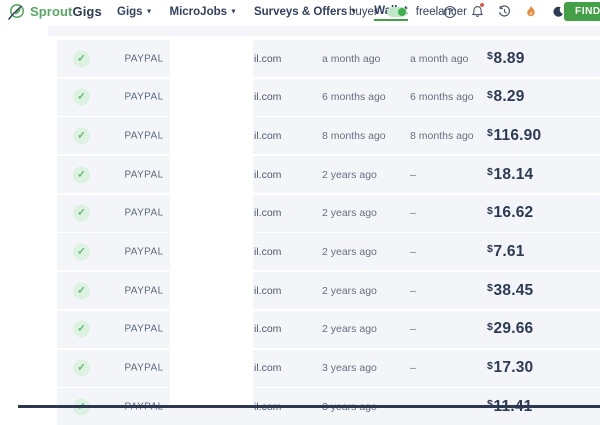 This screenshot has width=600, height=425. I want to click on amount: $8.29, so click(506, 97).